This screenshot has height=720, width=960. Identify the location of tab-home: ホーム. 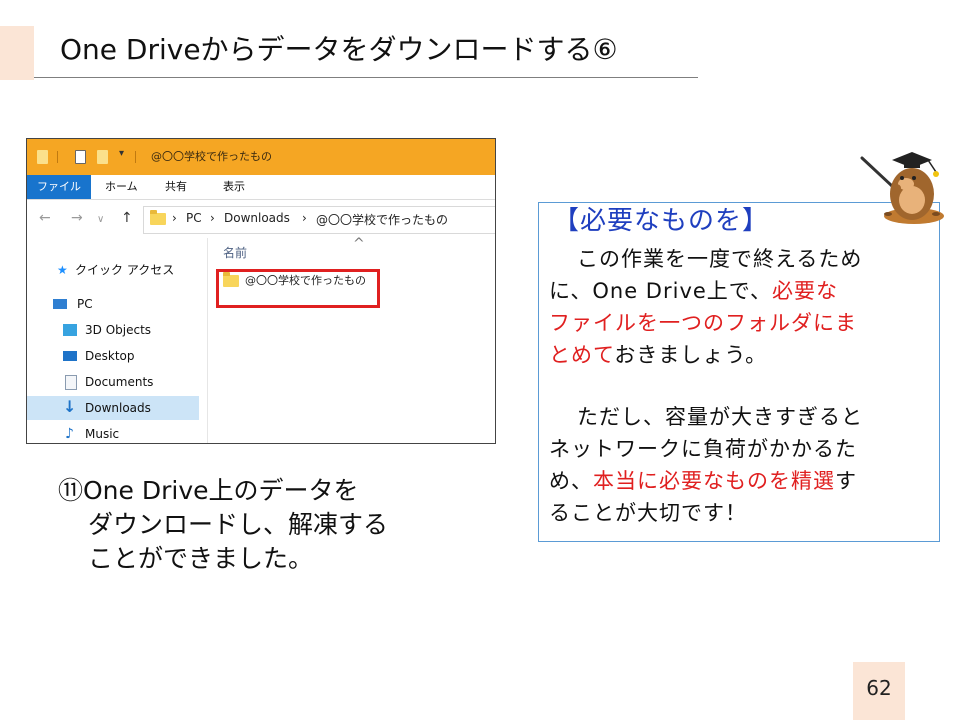
(121, 187).